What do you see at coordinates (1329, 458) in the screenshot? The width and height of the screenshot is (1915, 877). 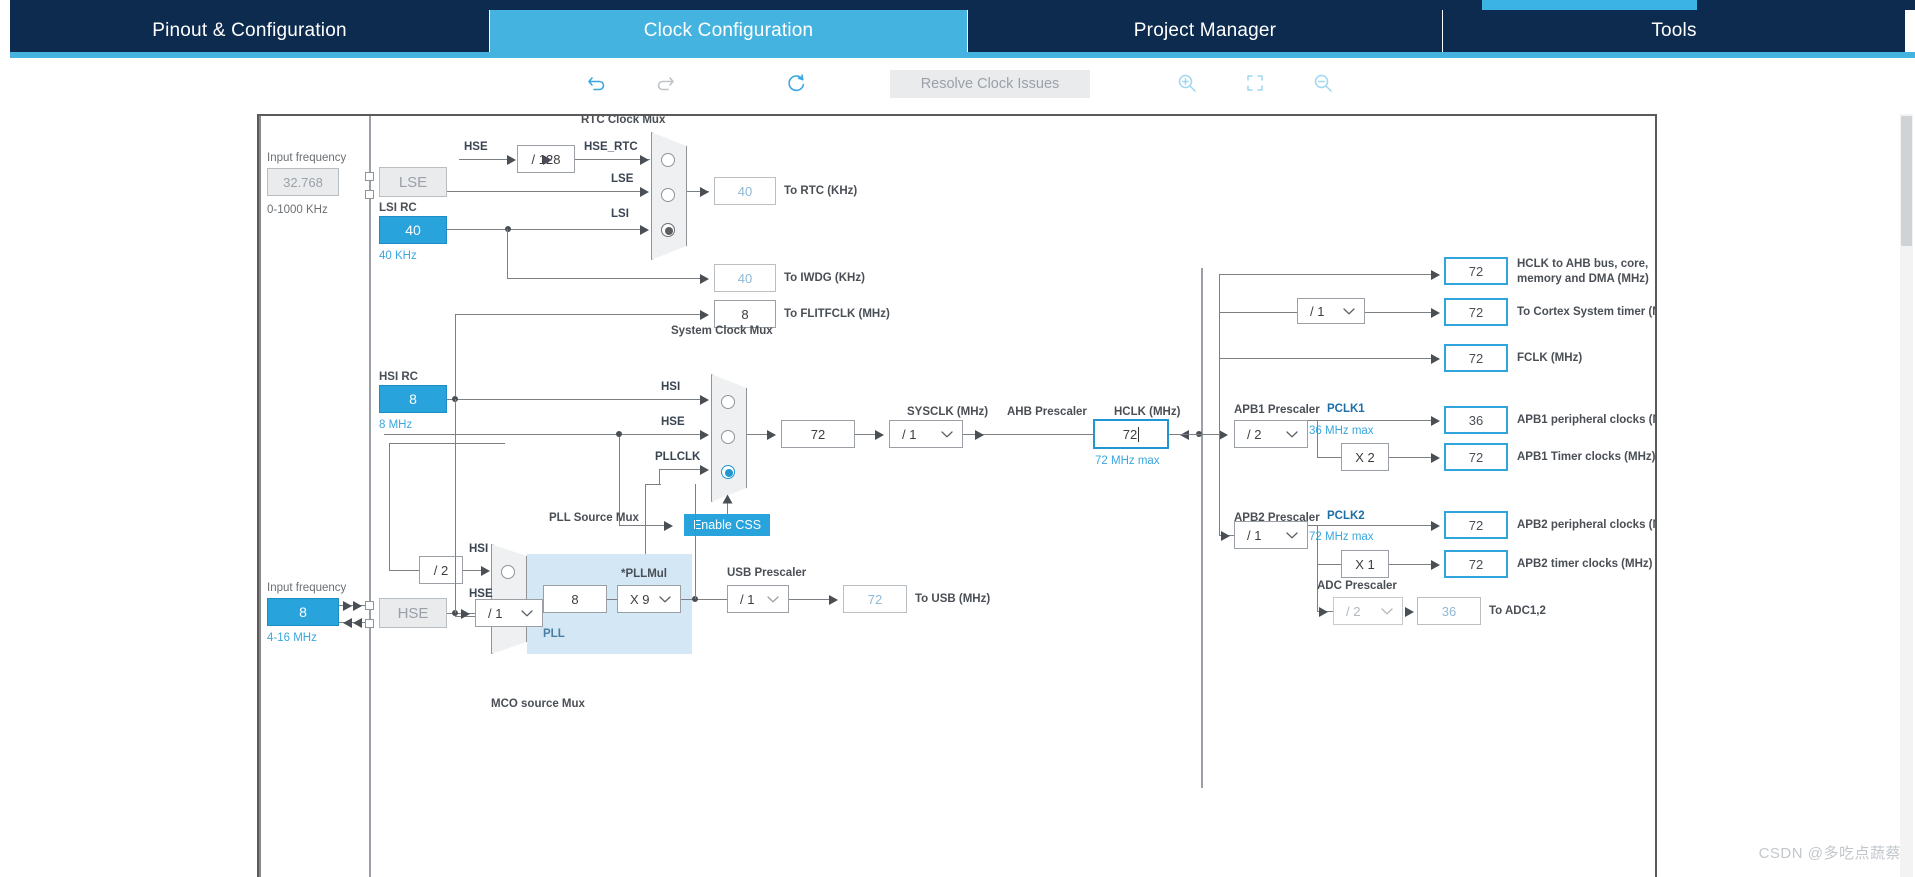 I see `wire-apb1-mul-in` at bounding box center [1329, 458].